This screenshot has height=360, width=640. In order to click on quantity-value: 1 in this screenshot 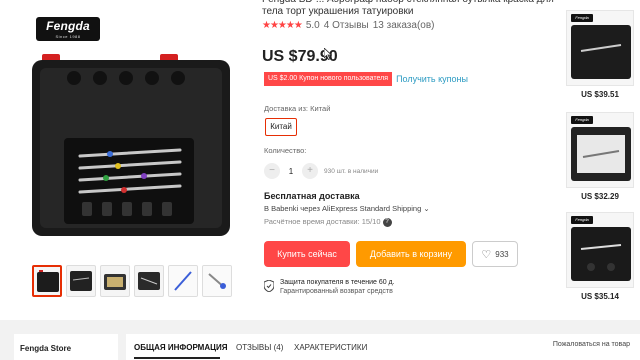, I will do `click(291, 171)`.